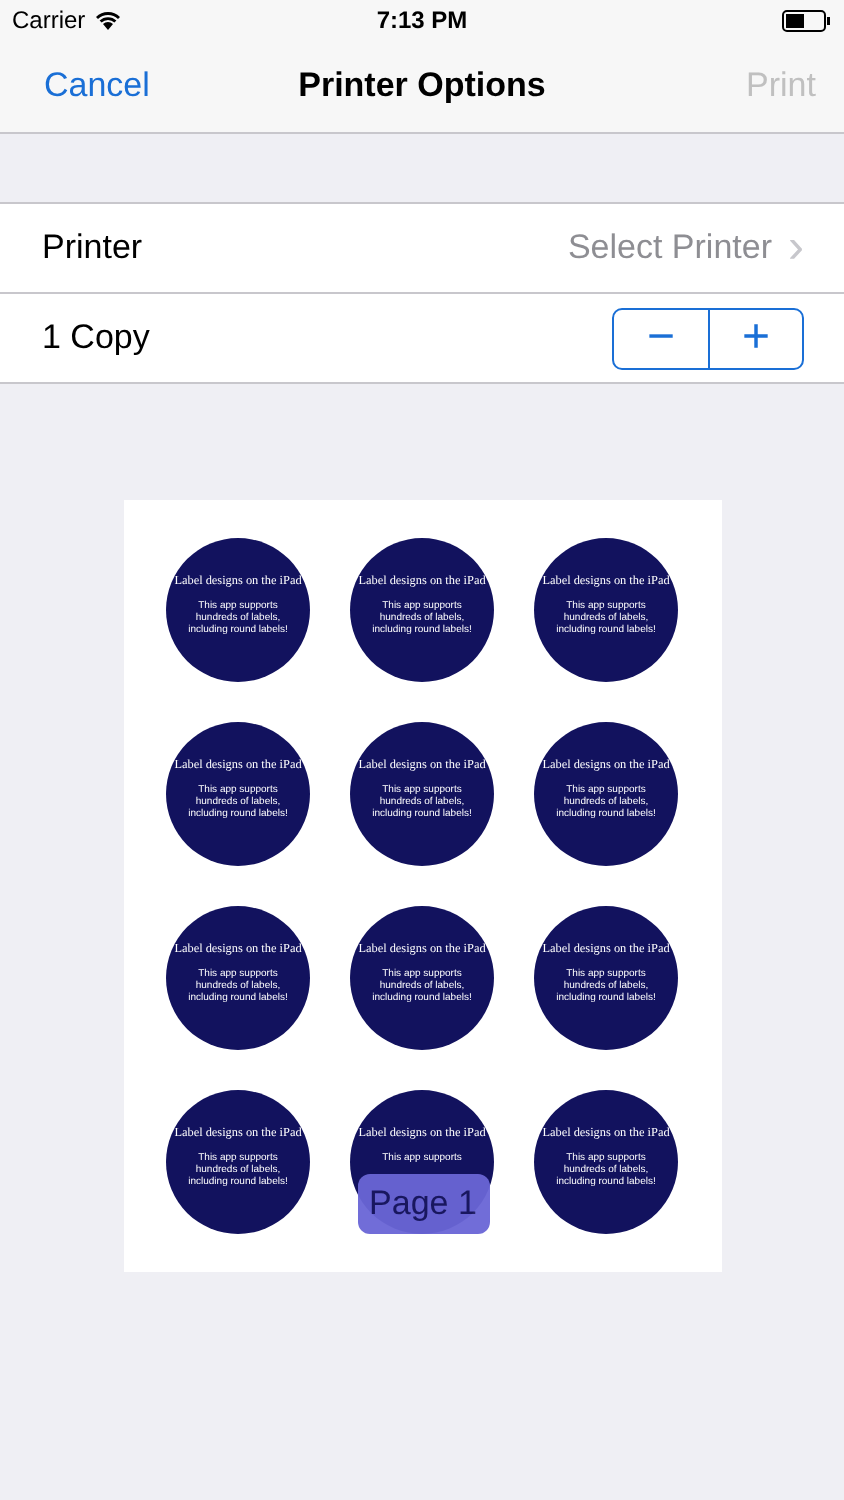 This screenshot has height=1500, width=844. Describe the element at coordinates (49, 20) in the screenshot. I see `carrier-label: Carrier` at that location.